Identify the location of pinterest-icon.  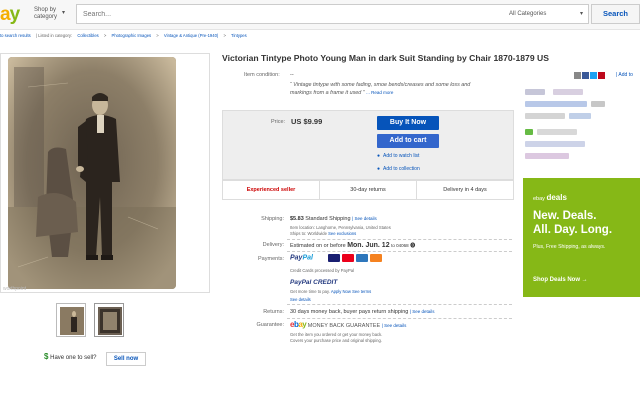
(601, 75).